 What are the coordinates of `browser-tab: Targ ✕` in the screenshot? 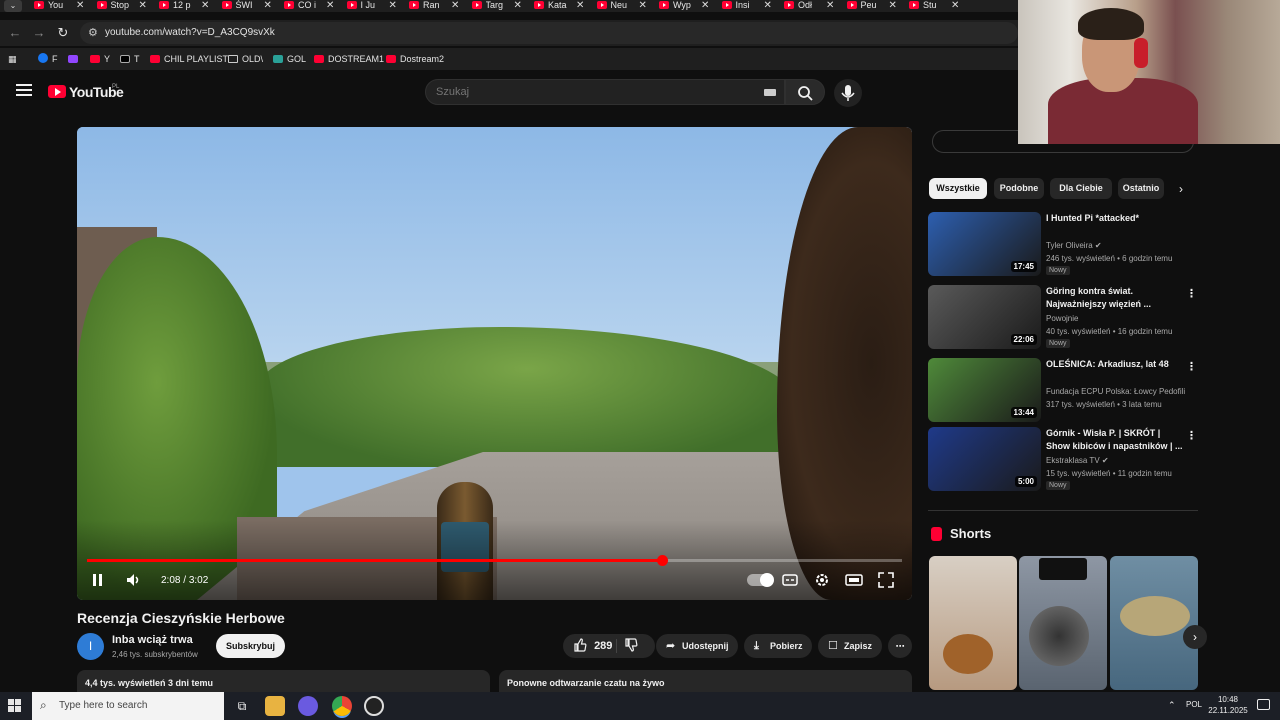 It's located at (497, 6).